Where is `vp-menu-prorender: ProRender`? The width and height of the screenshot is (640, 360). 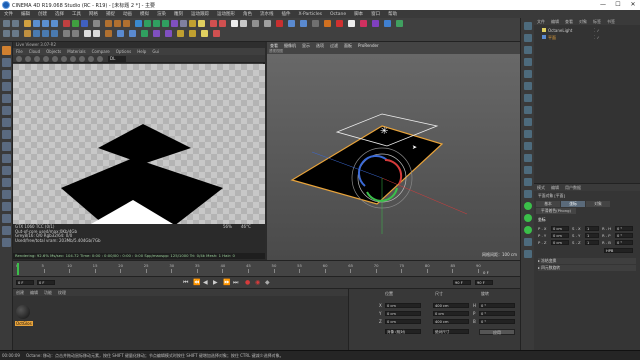
vp-menu-prorender: ProRender is located at coordinates (368, 45).